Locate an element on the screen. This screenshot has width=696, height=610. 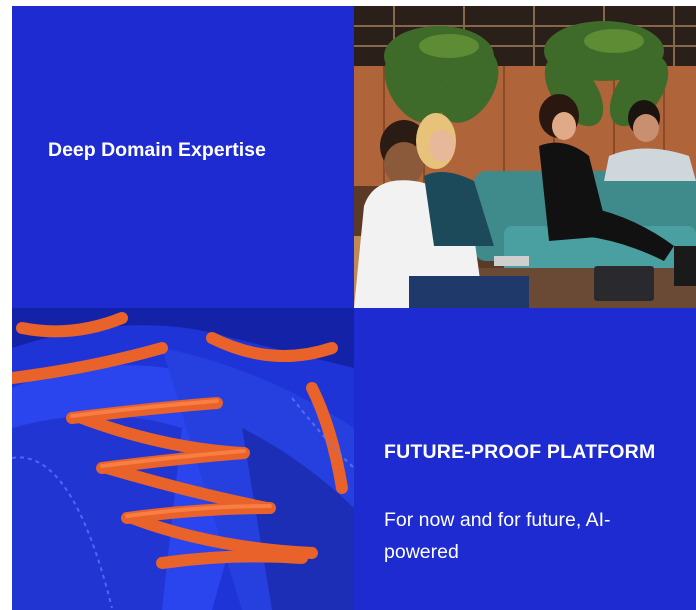
platform-subtitle: For now and for future, AI-powered is located at coordinates (497, 536).